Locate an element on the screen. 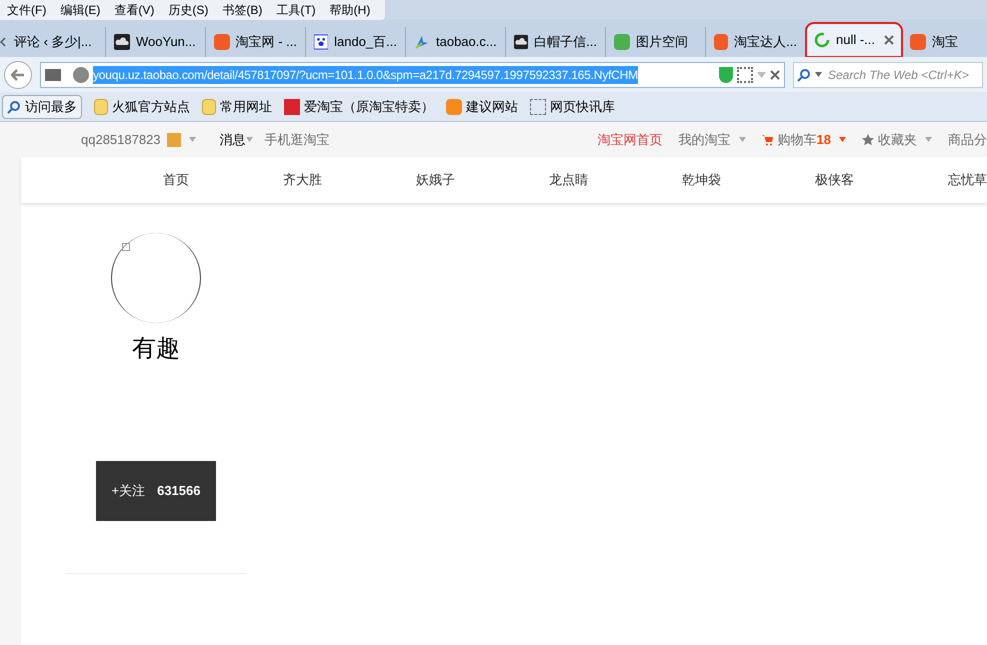 The width and height of the screenshot is (987, 645). star-icon is located at coordinates (868, 140).